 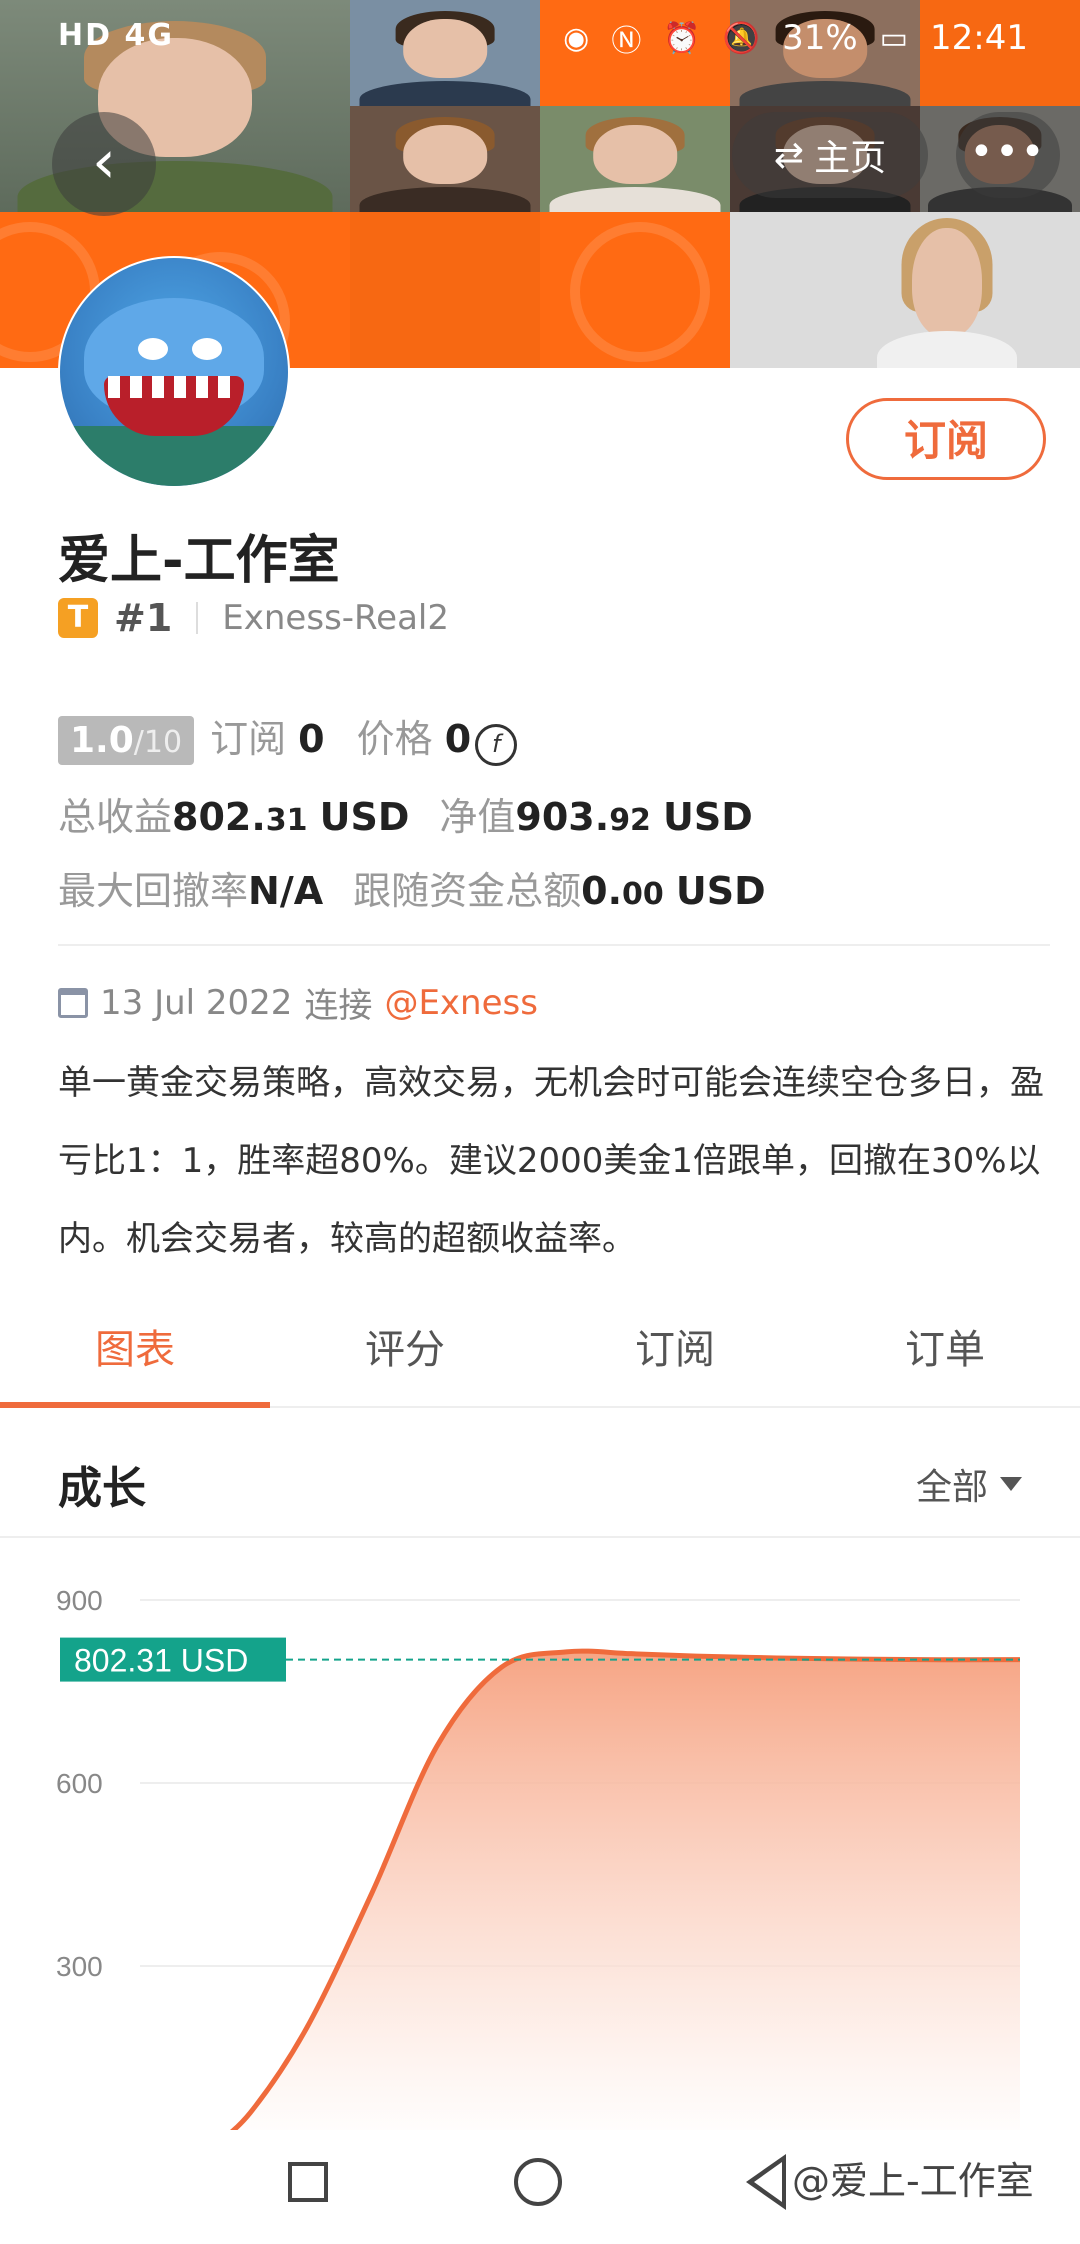 I want to click on swap-icon: ⇄, so click(x=789, y=155).